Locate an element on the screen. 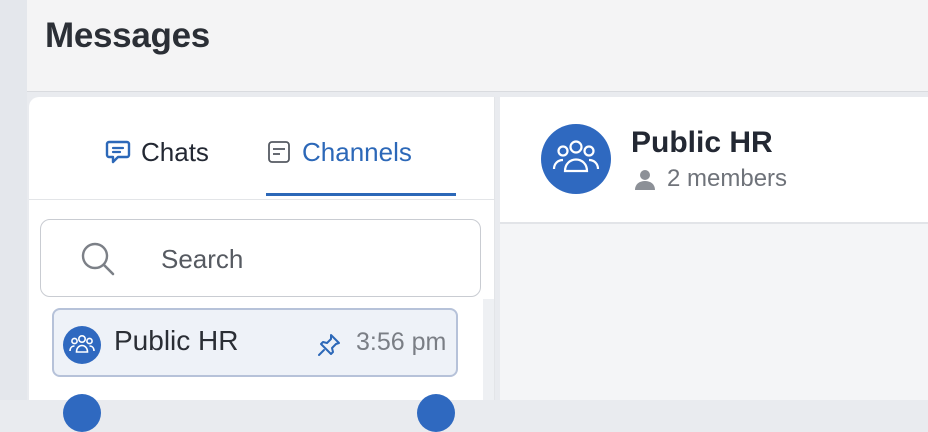 This screenshot has width=928, height=432. channel-name: Public HR is located at coordinates (176, 340).